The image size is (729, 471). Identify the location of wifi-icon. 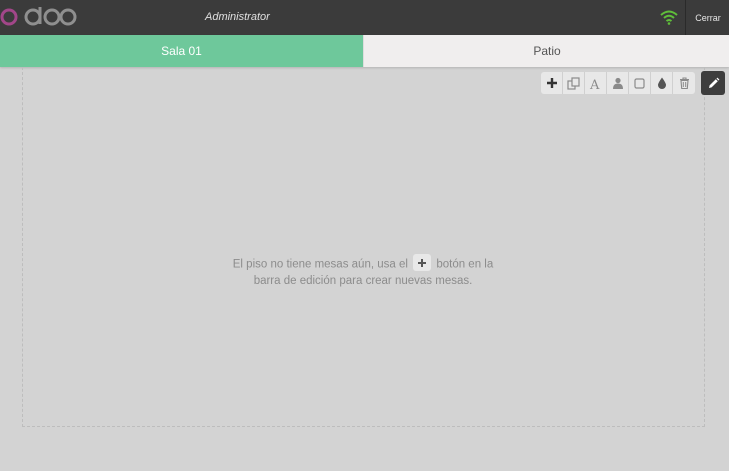
(669, 17).